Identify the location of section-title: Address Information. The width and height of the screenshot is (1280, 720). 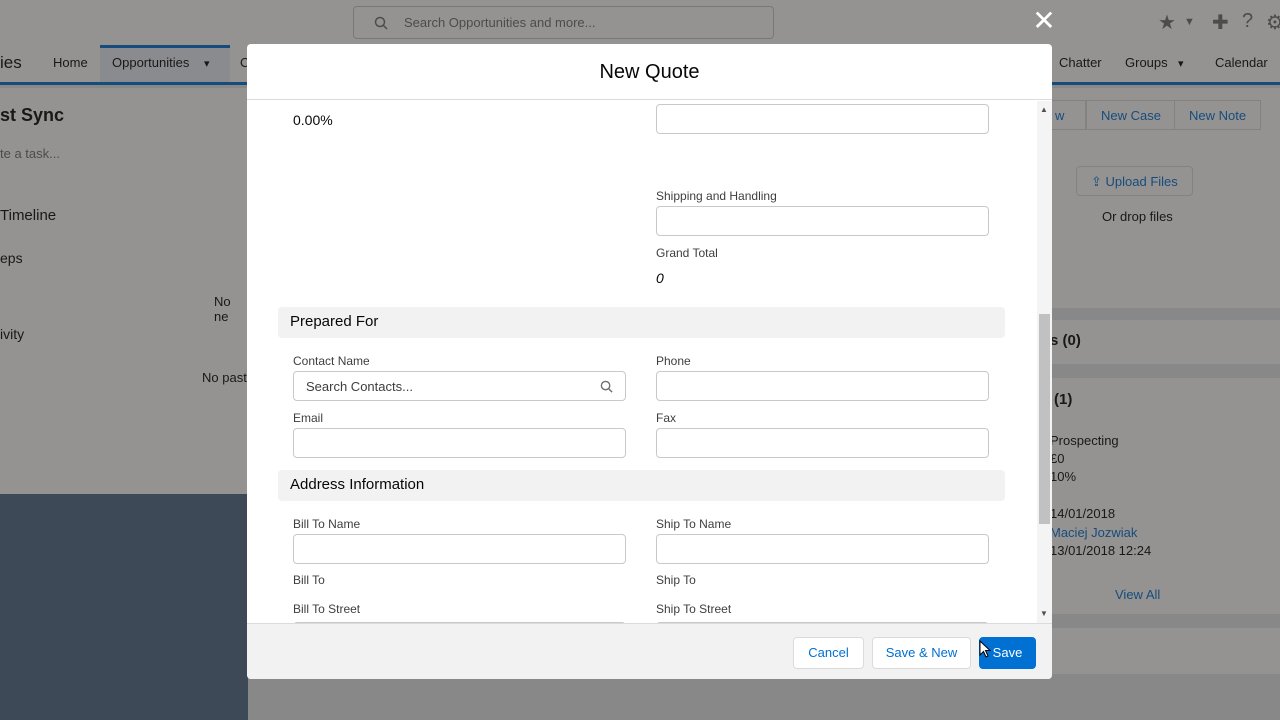
(357, 484).